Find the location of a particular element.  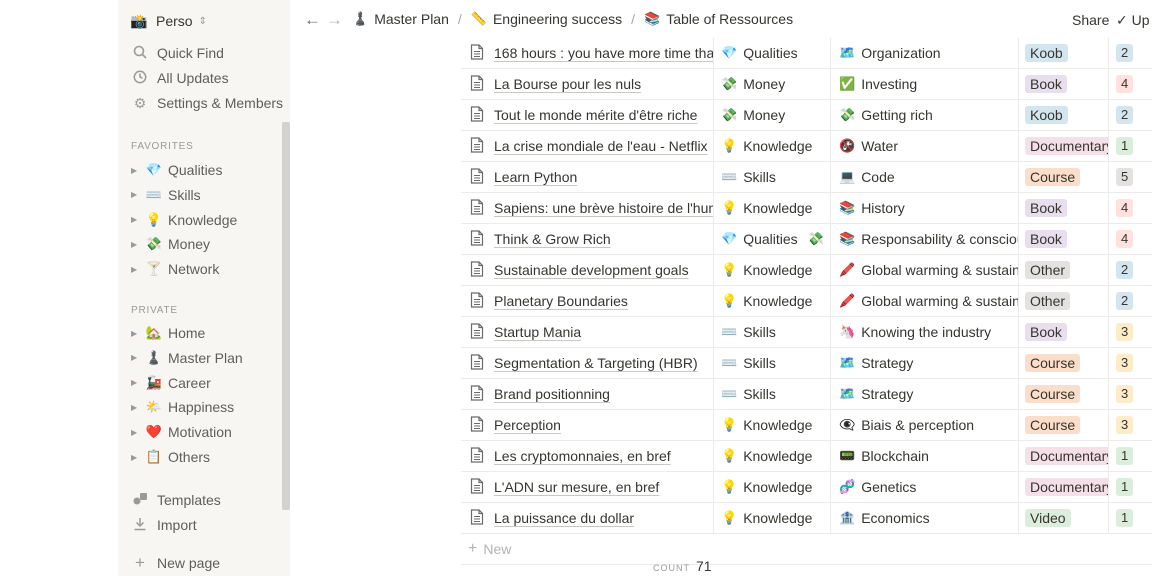

row-title: Brand positionning is located at coordinates (552, 394).